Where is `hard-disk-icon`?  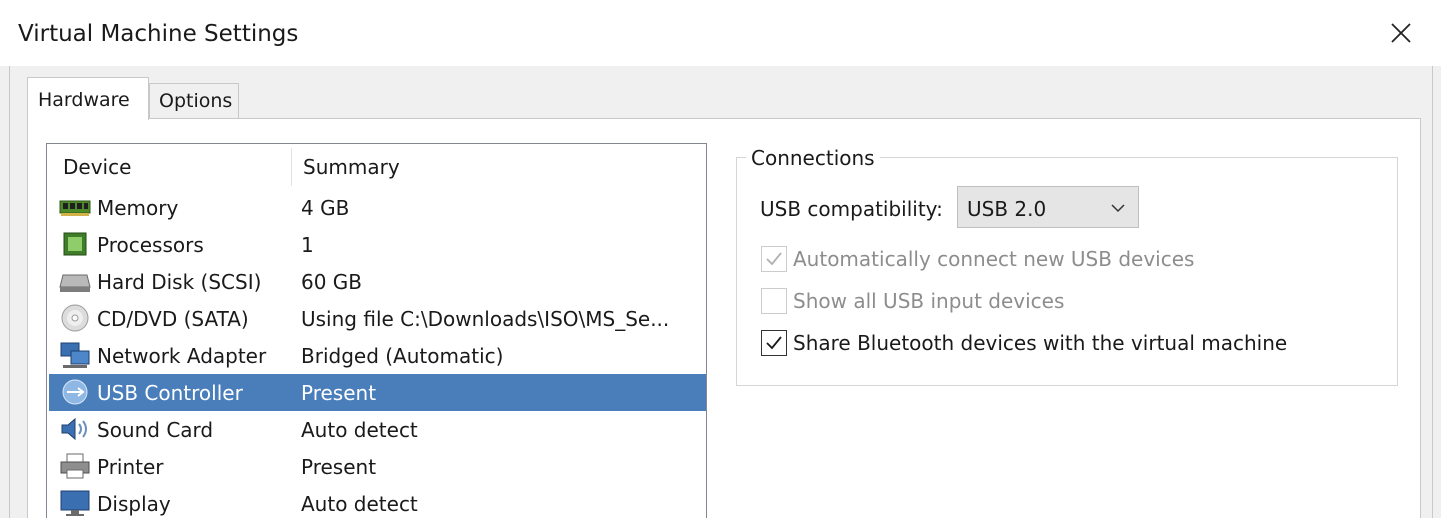
hard-disk-icon is located at coordinates (75, 283).